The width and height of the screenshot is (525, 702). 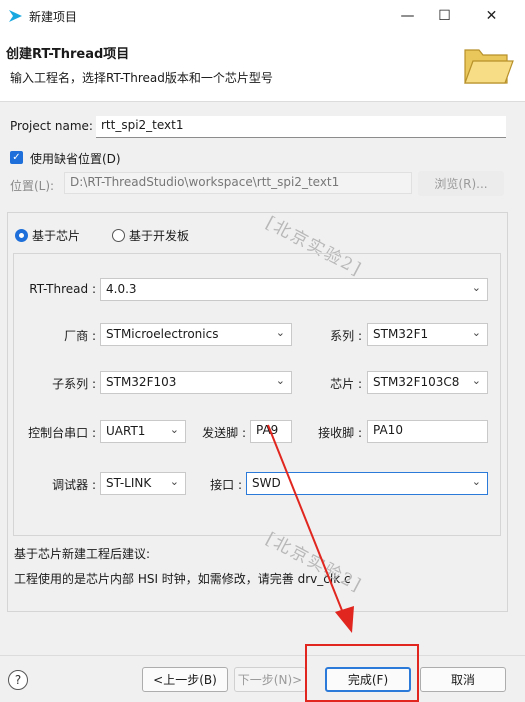 What do you see at coordinates (463, 679) in the screenshot?
I see `cancel-button: 取消` at bounding box center [463, 679].